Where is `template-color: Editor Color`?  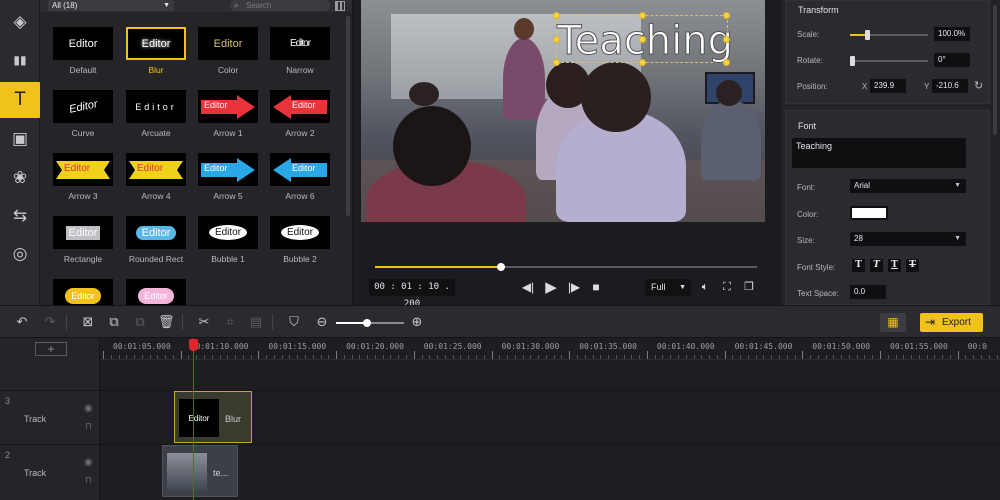 template-color: Editor Color is located at coordinates (234, 51).